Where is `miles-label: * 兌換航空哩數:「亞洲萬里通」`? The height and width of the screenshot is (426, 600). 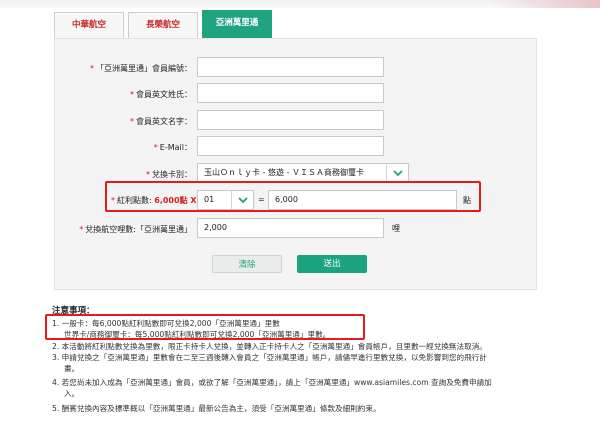
miles-label: * 兌換航空哩數:「亞洲萬里通」 is located at coordinates (122, 229).